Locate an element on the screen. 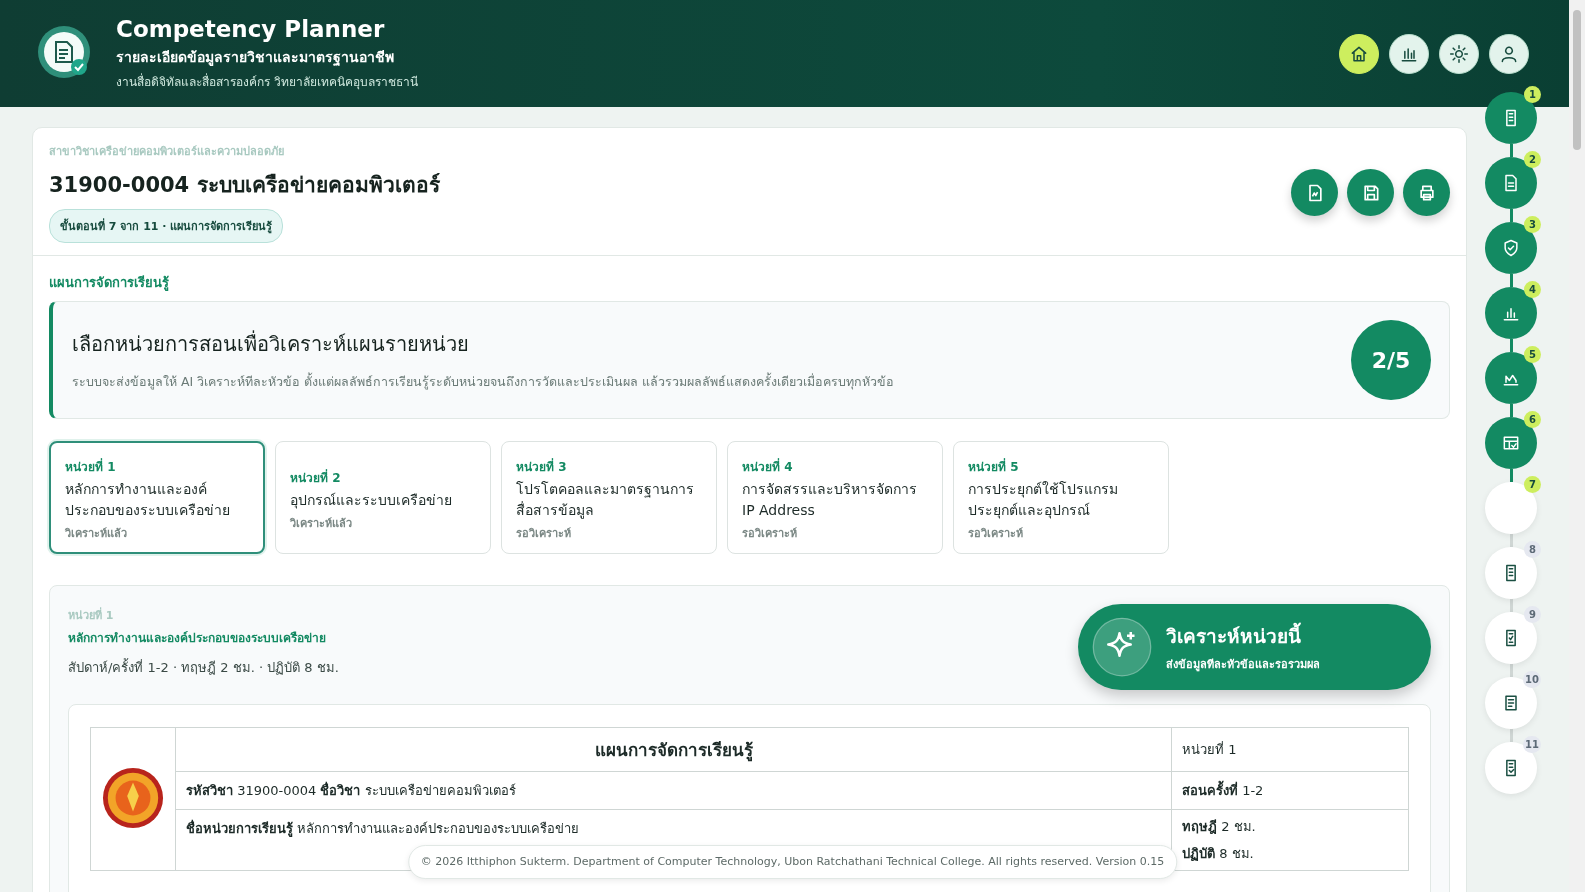 The image size is (1585, 892). table-cell: รหัสวิชา 31900-0004 ชื่อวิชา ระบบเครือข่ายคอมพิวเตอร์ is located at coordinates (673, 790).